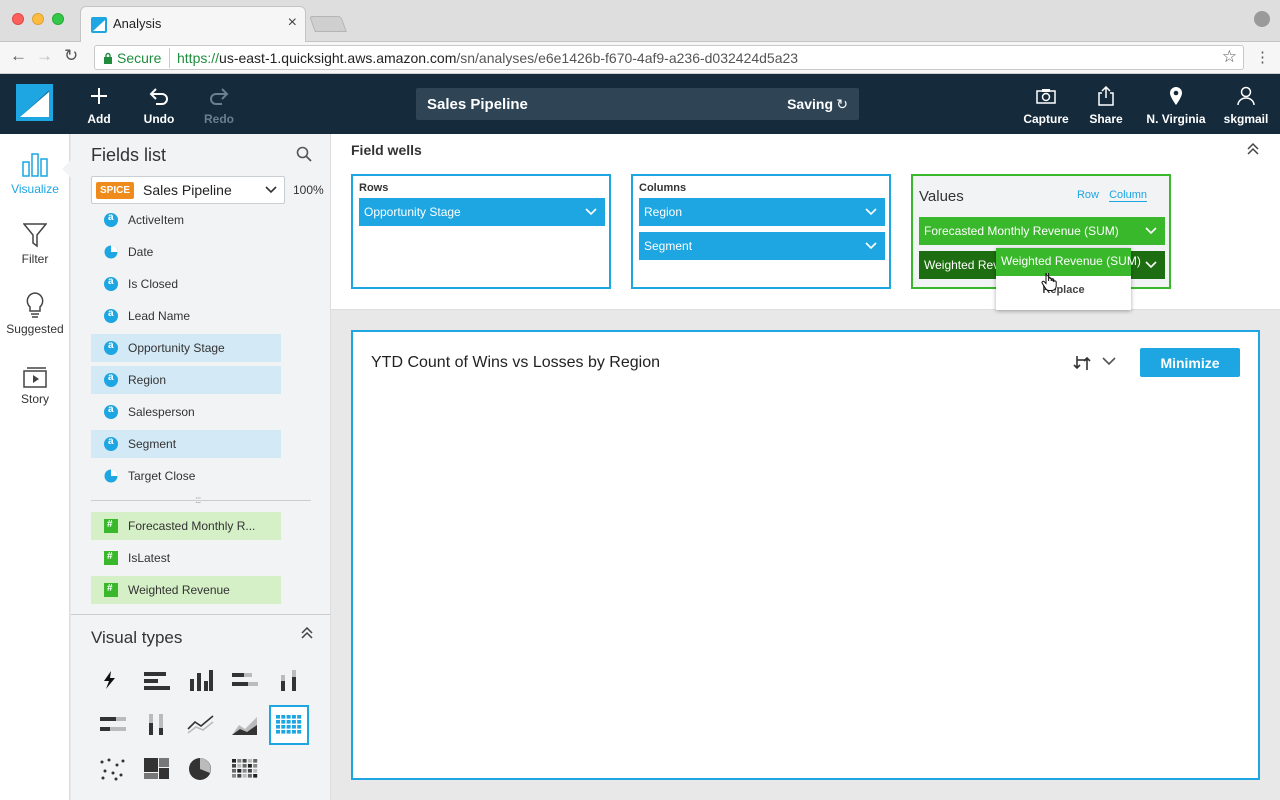 Image resolution: width=1280 pixels, height=800 pixels. Describe the element at coordinates (481, 231) in the screenshot. I see `rows-well: Rows Opportunity Stage` at that location.